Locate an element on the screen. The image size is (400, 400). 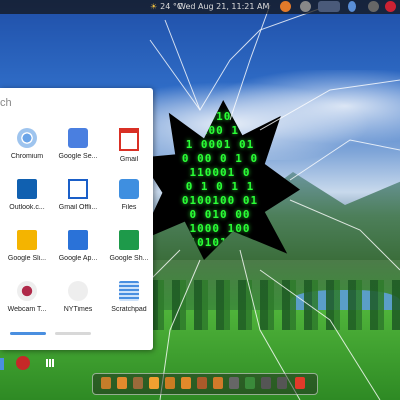
shelf-left is located at coordinates (30, 363).